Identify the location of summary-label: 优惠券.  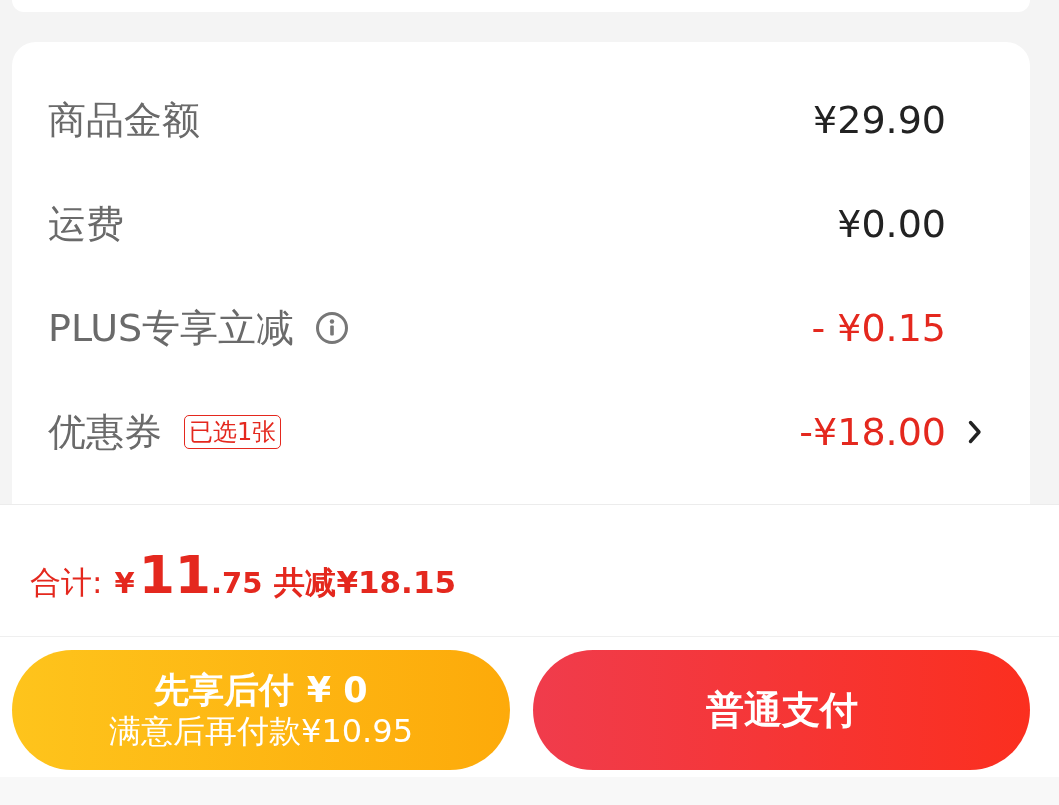
(105, 432).